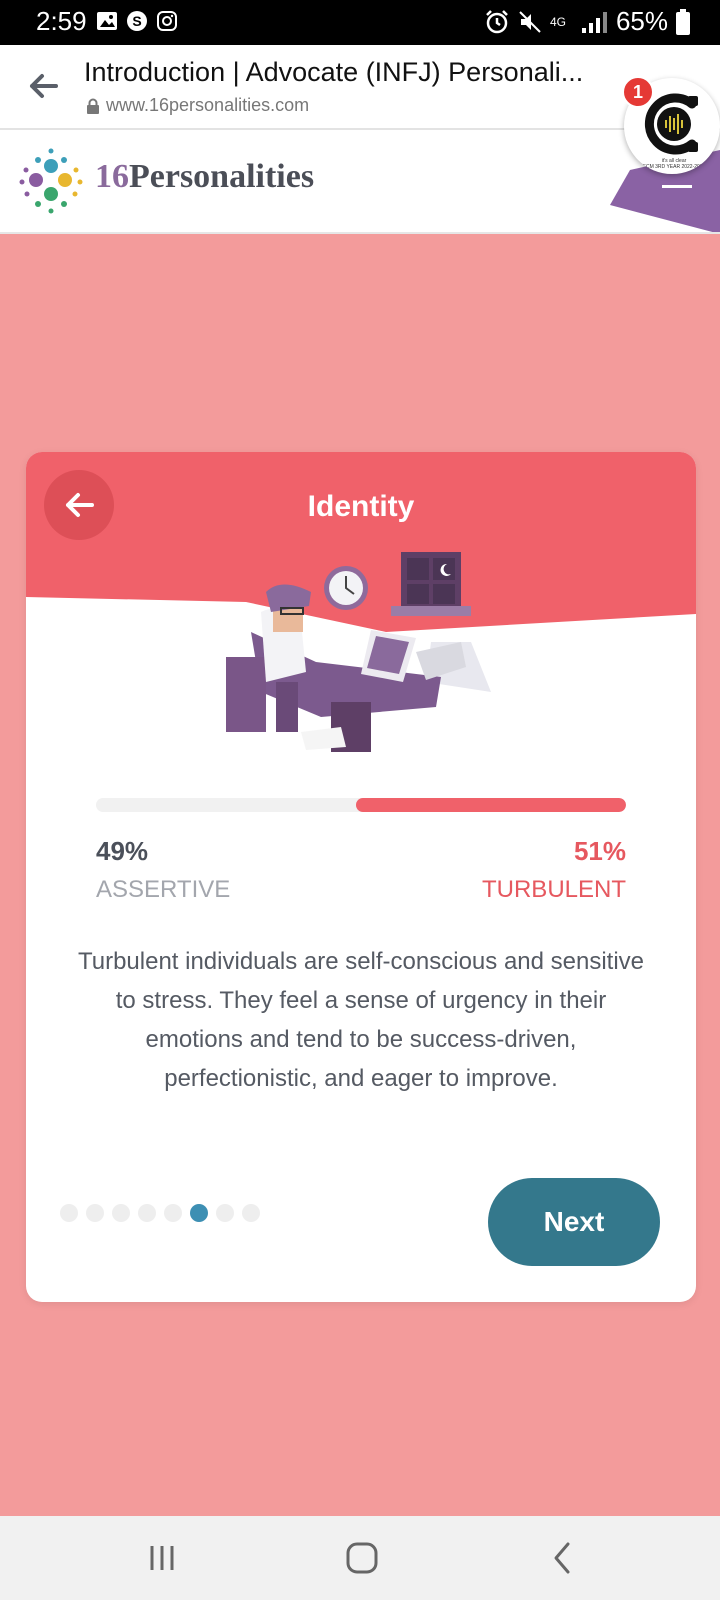 This screenshot has width=720, height=1600. I want to click on recent-apps-icon, so click(162, 1558).